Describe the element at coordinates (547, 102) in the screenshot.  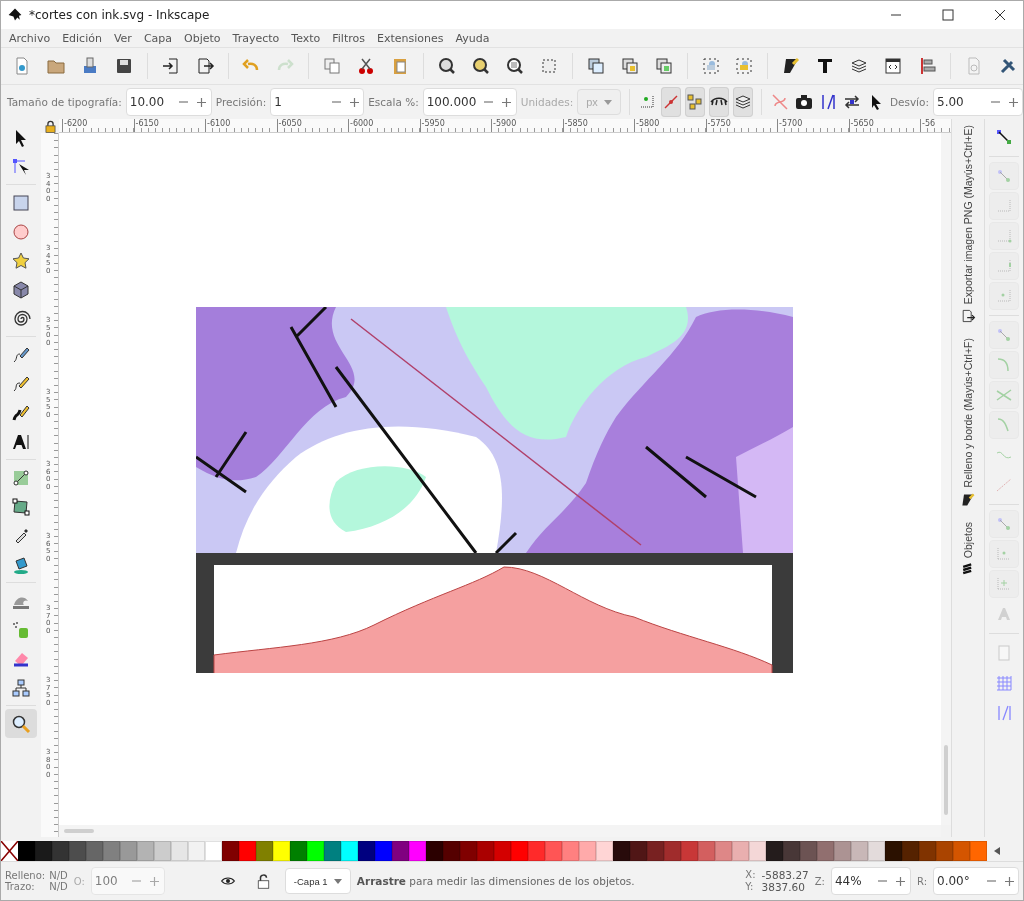
I see `field-label: Unidades:` at that location.